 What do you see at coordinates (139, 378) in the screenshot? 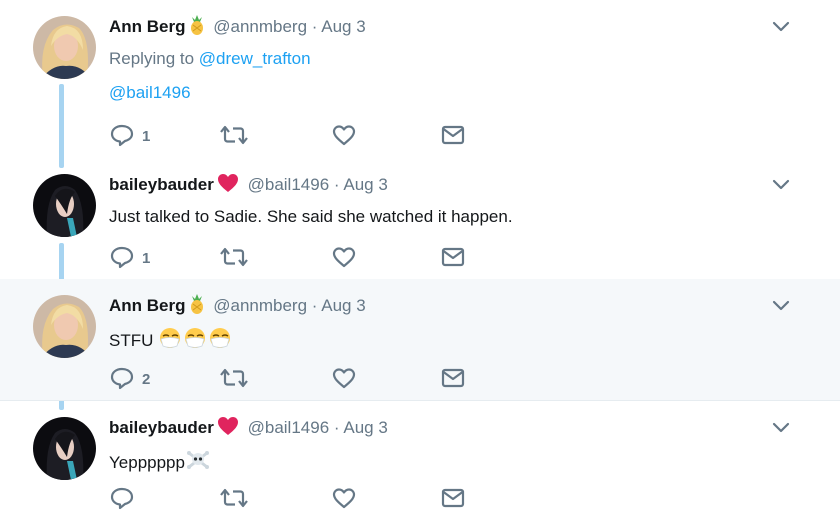
I see `reply-button: 2` at bounding box center [139, 378].